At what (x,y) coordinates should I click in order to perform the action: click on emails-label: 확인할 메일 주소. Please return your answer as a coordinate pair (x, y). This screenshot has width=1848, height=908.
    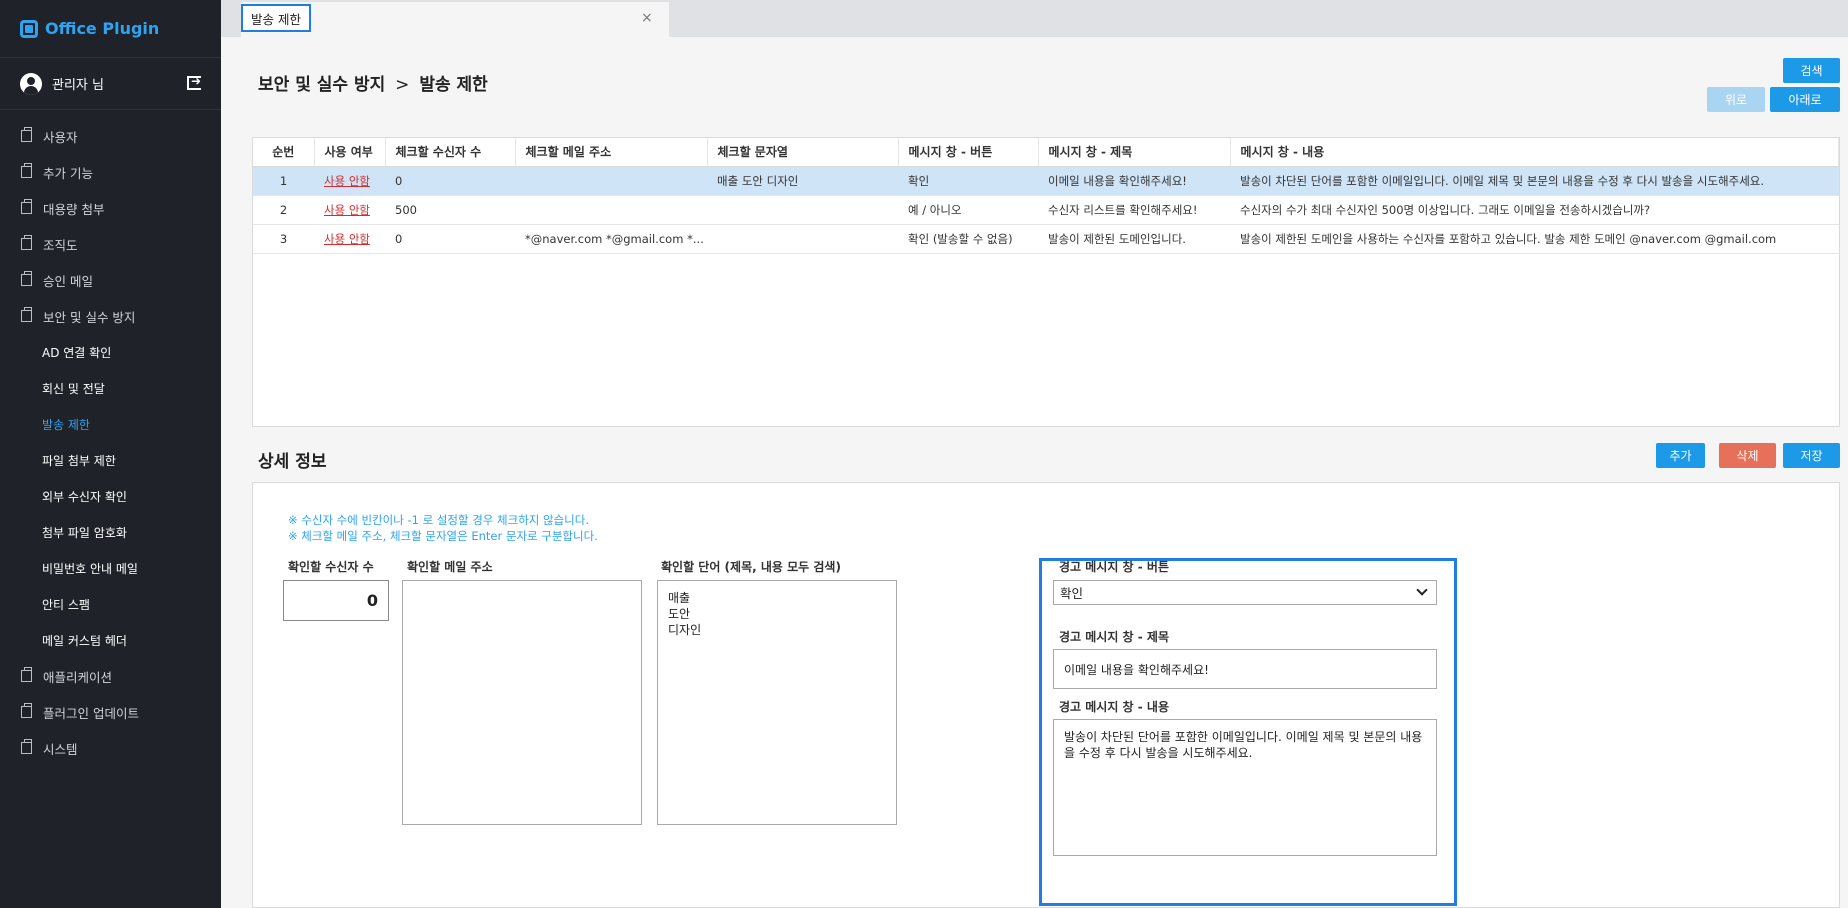
    Looking at the image, I should click on (450, 567).